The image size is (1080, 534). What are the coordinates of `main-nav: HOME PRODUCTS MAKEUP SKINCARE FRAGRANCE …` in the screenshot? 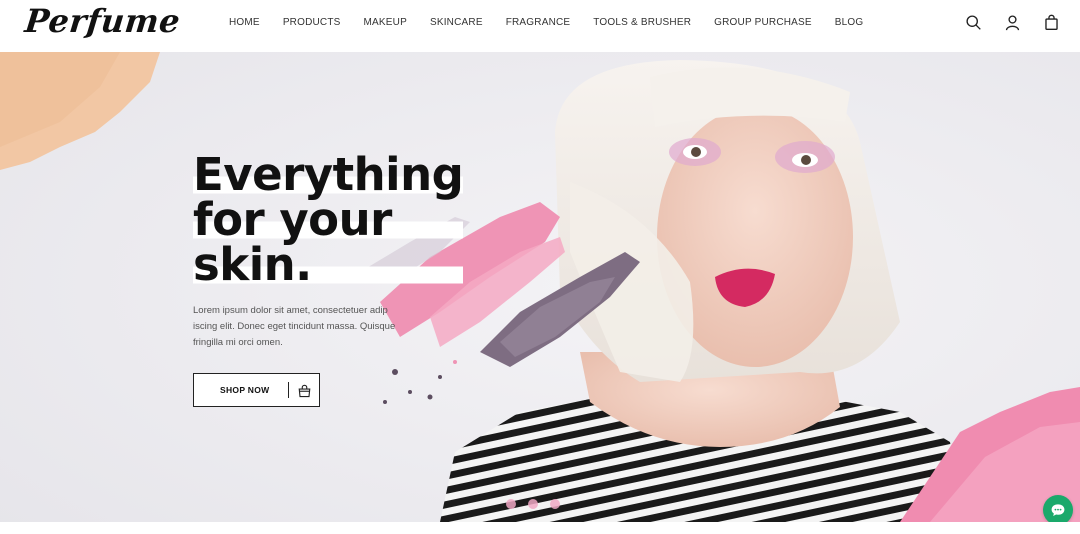 It's located at (557, 22).